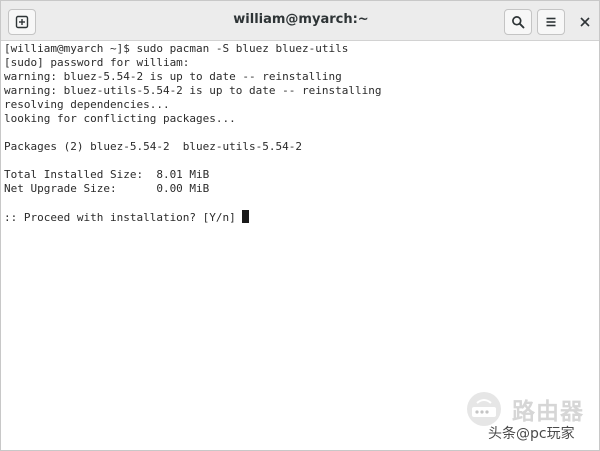 The image size is (600, 451). What do you see at coordinates (246, 216) in the screenshot?
I see `text-cursor` at bounding box center [246, 216].